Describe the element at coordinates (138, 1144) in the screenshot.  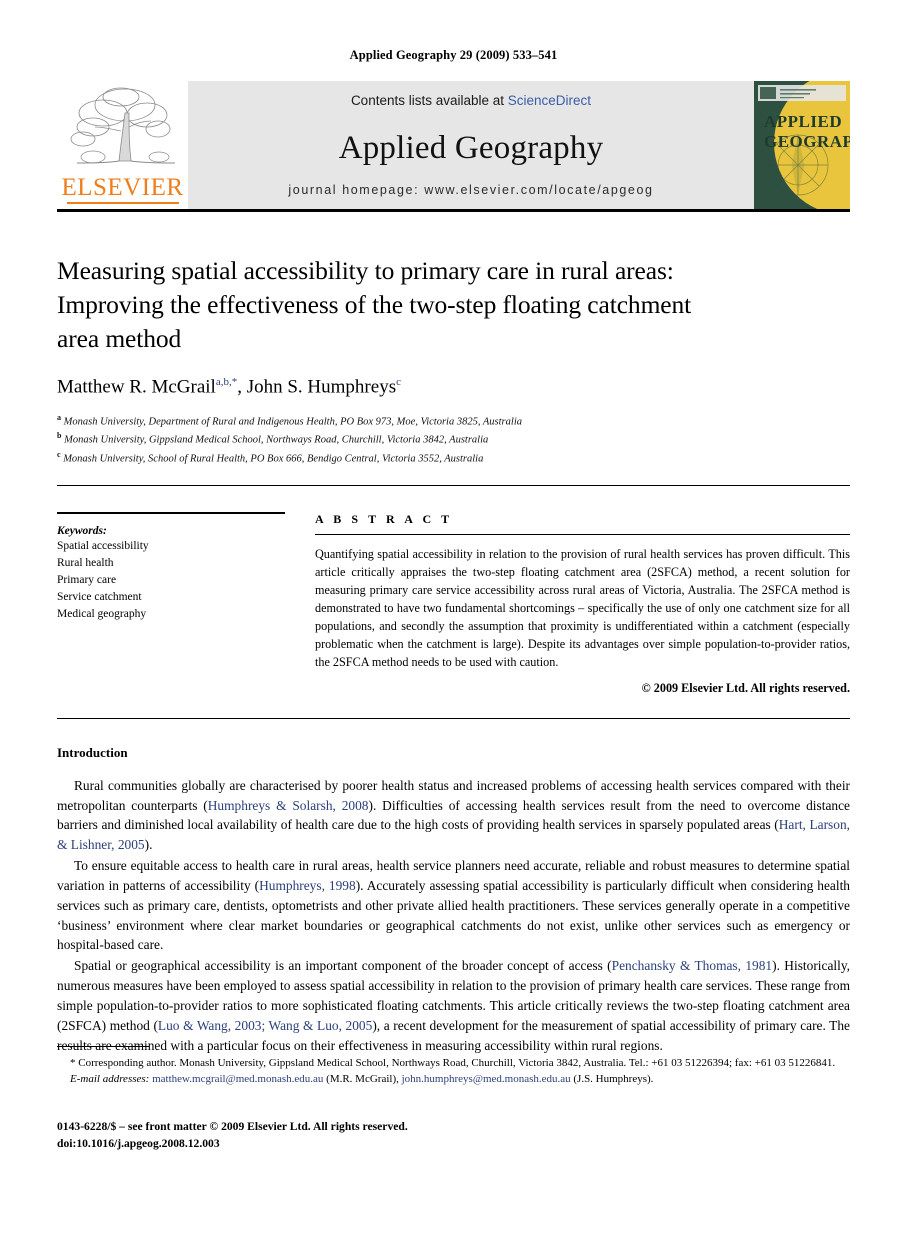
I see `doi-line: doi:10.1016/j.apgeog.2008.12.003` at that location.